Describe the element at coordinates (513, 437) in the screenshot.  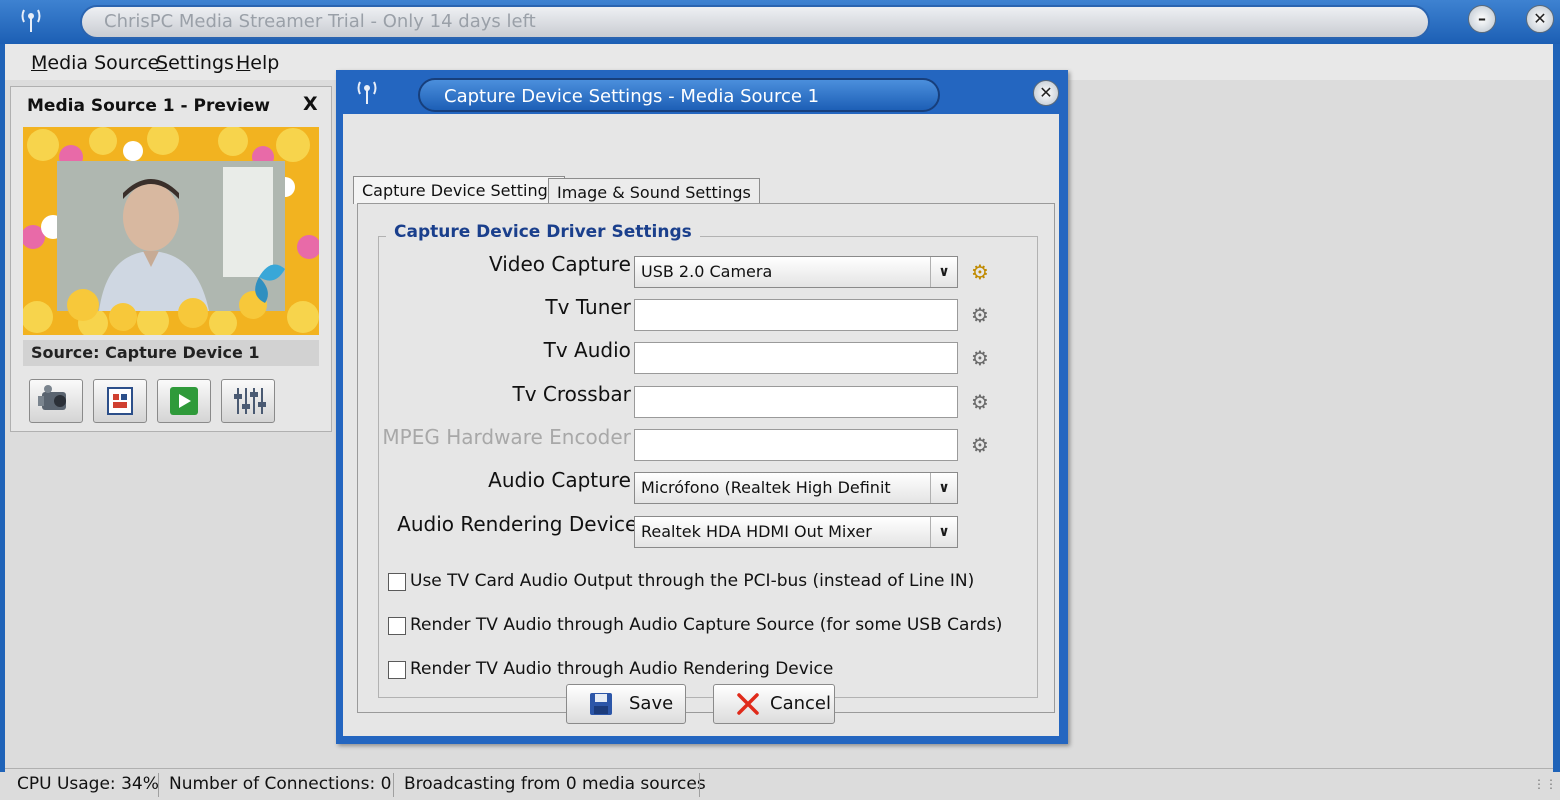
I see `mpeg-encoder-label: MPEG Hardware Encoder :` at that location.